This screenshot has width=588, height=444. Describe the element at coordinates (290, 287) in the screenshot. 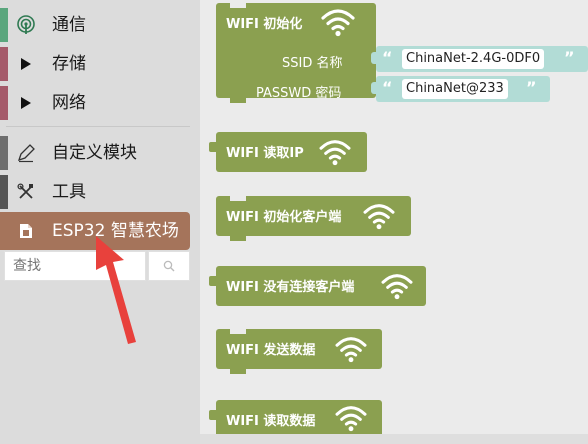

I see `block-title: WIFI 没有连接客户端` at that location.